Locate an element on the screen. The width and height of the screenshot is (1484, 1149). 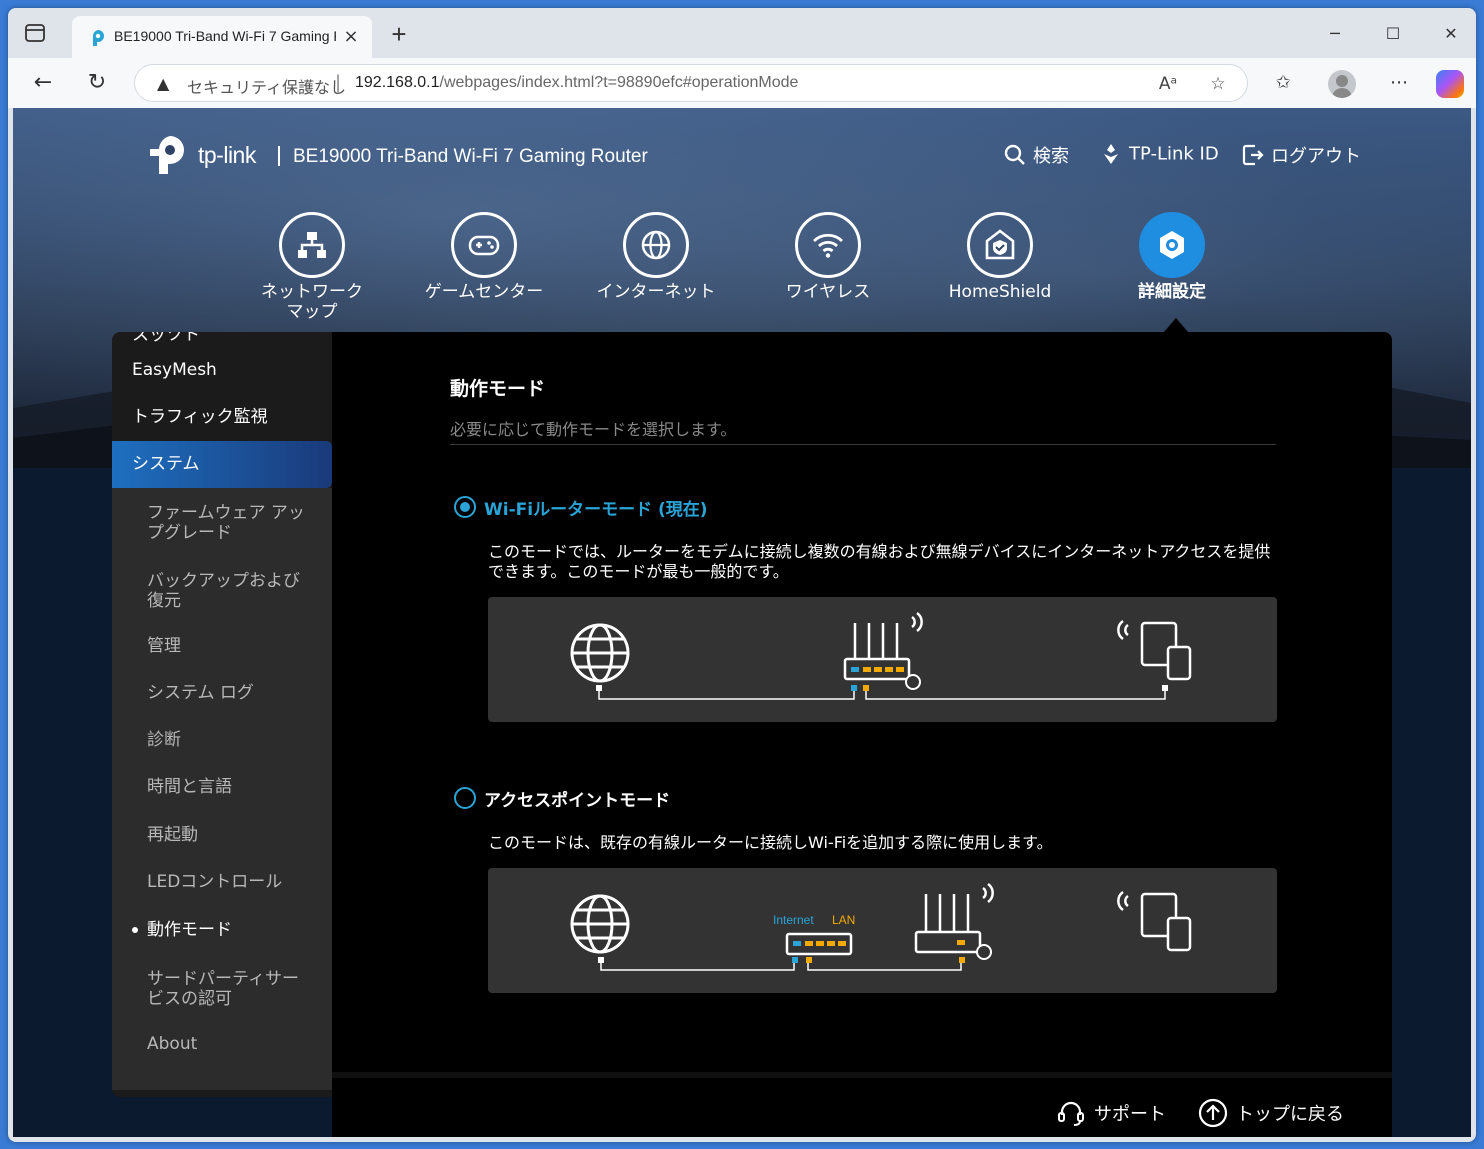
sidenav-sub-label: 動作モード is located at coordinates (189, 929).